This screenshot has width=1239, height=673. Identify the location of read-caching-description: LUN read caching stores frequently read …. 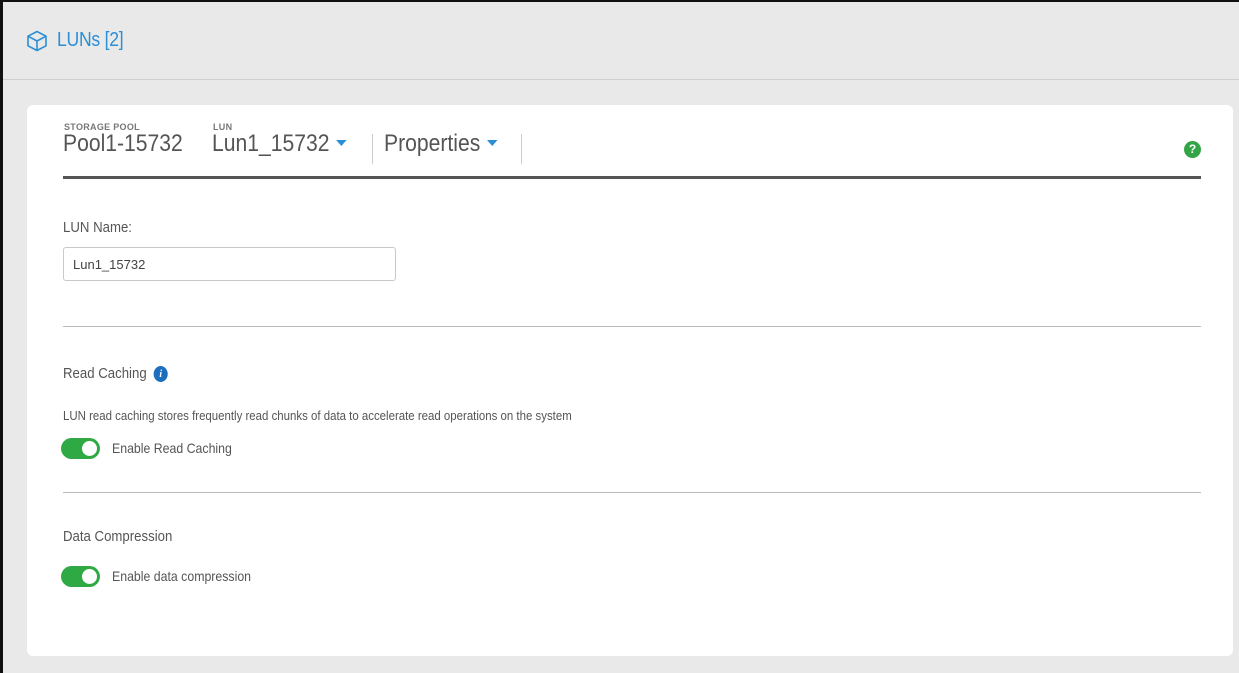
(317, 415).